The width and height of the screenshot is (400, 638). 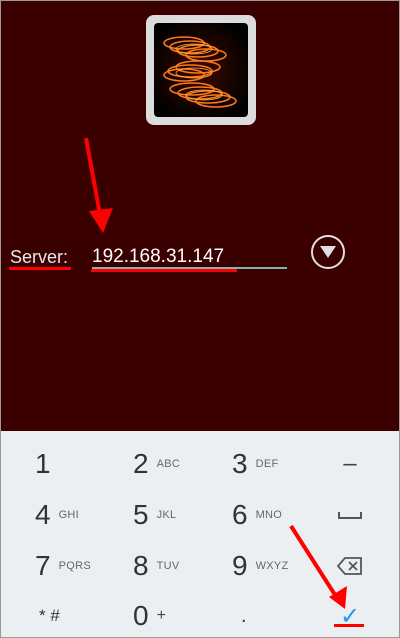 I want to click on key-1: 1, so click(x=80, y=464).